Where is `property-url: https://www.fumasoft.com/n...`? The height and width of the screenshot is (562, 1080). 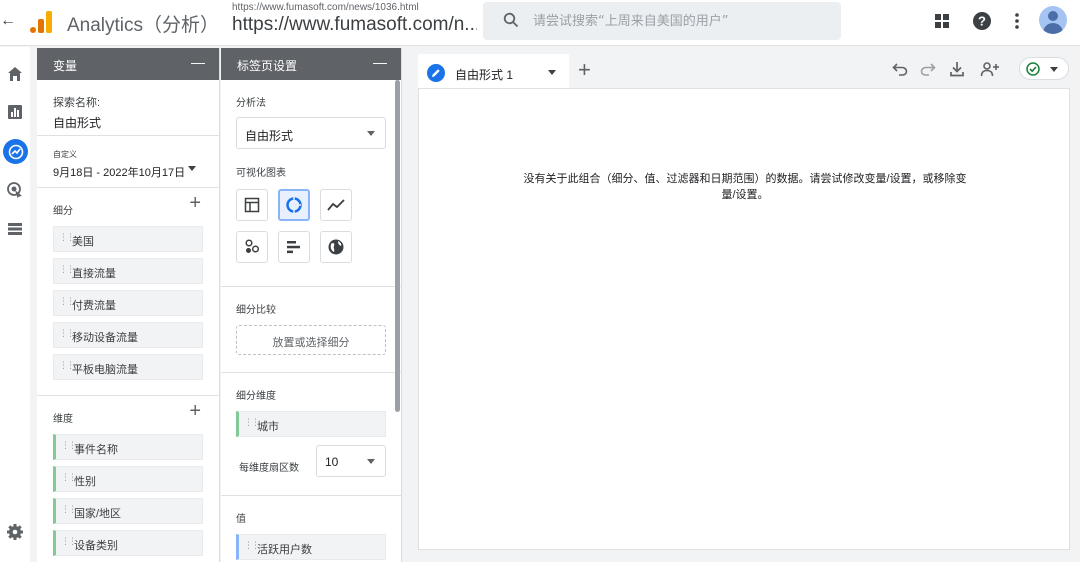
property-url: https://www.fumasoft.com/n... is located at coordinates (354, 24).